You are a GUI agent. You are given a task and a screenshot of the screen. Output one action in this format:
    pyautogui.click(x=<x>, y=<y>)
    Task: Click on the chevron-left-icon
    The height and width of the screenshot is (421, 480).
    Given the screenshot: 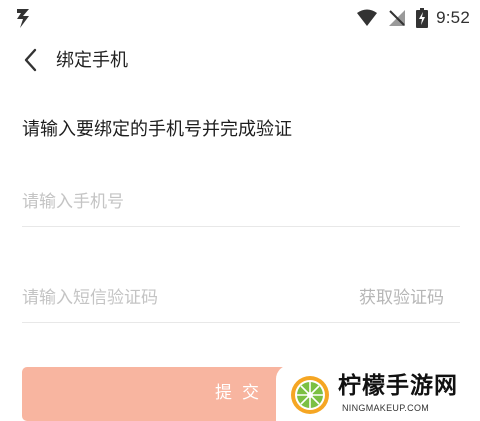 What is the action you would take?
    pyautogui.click(x=30, y=62)
    